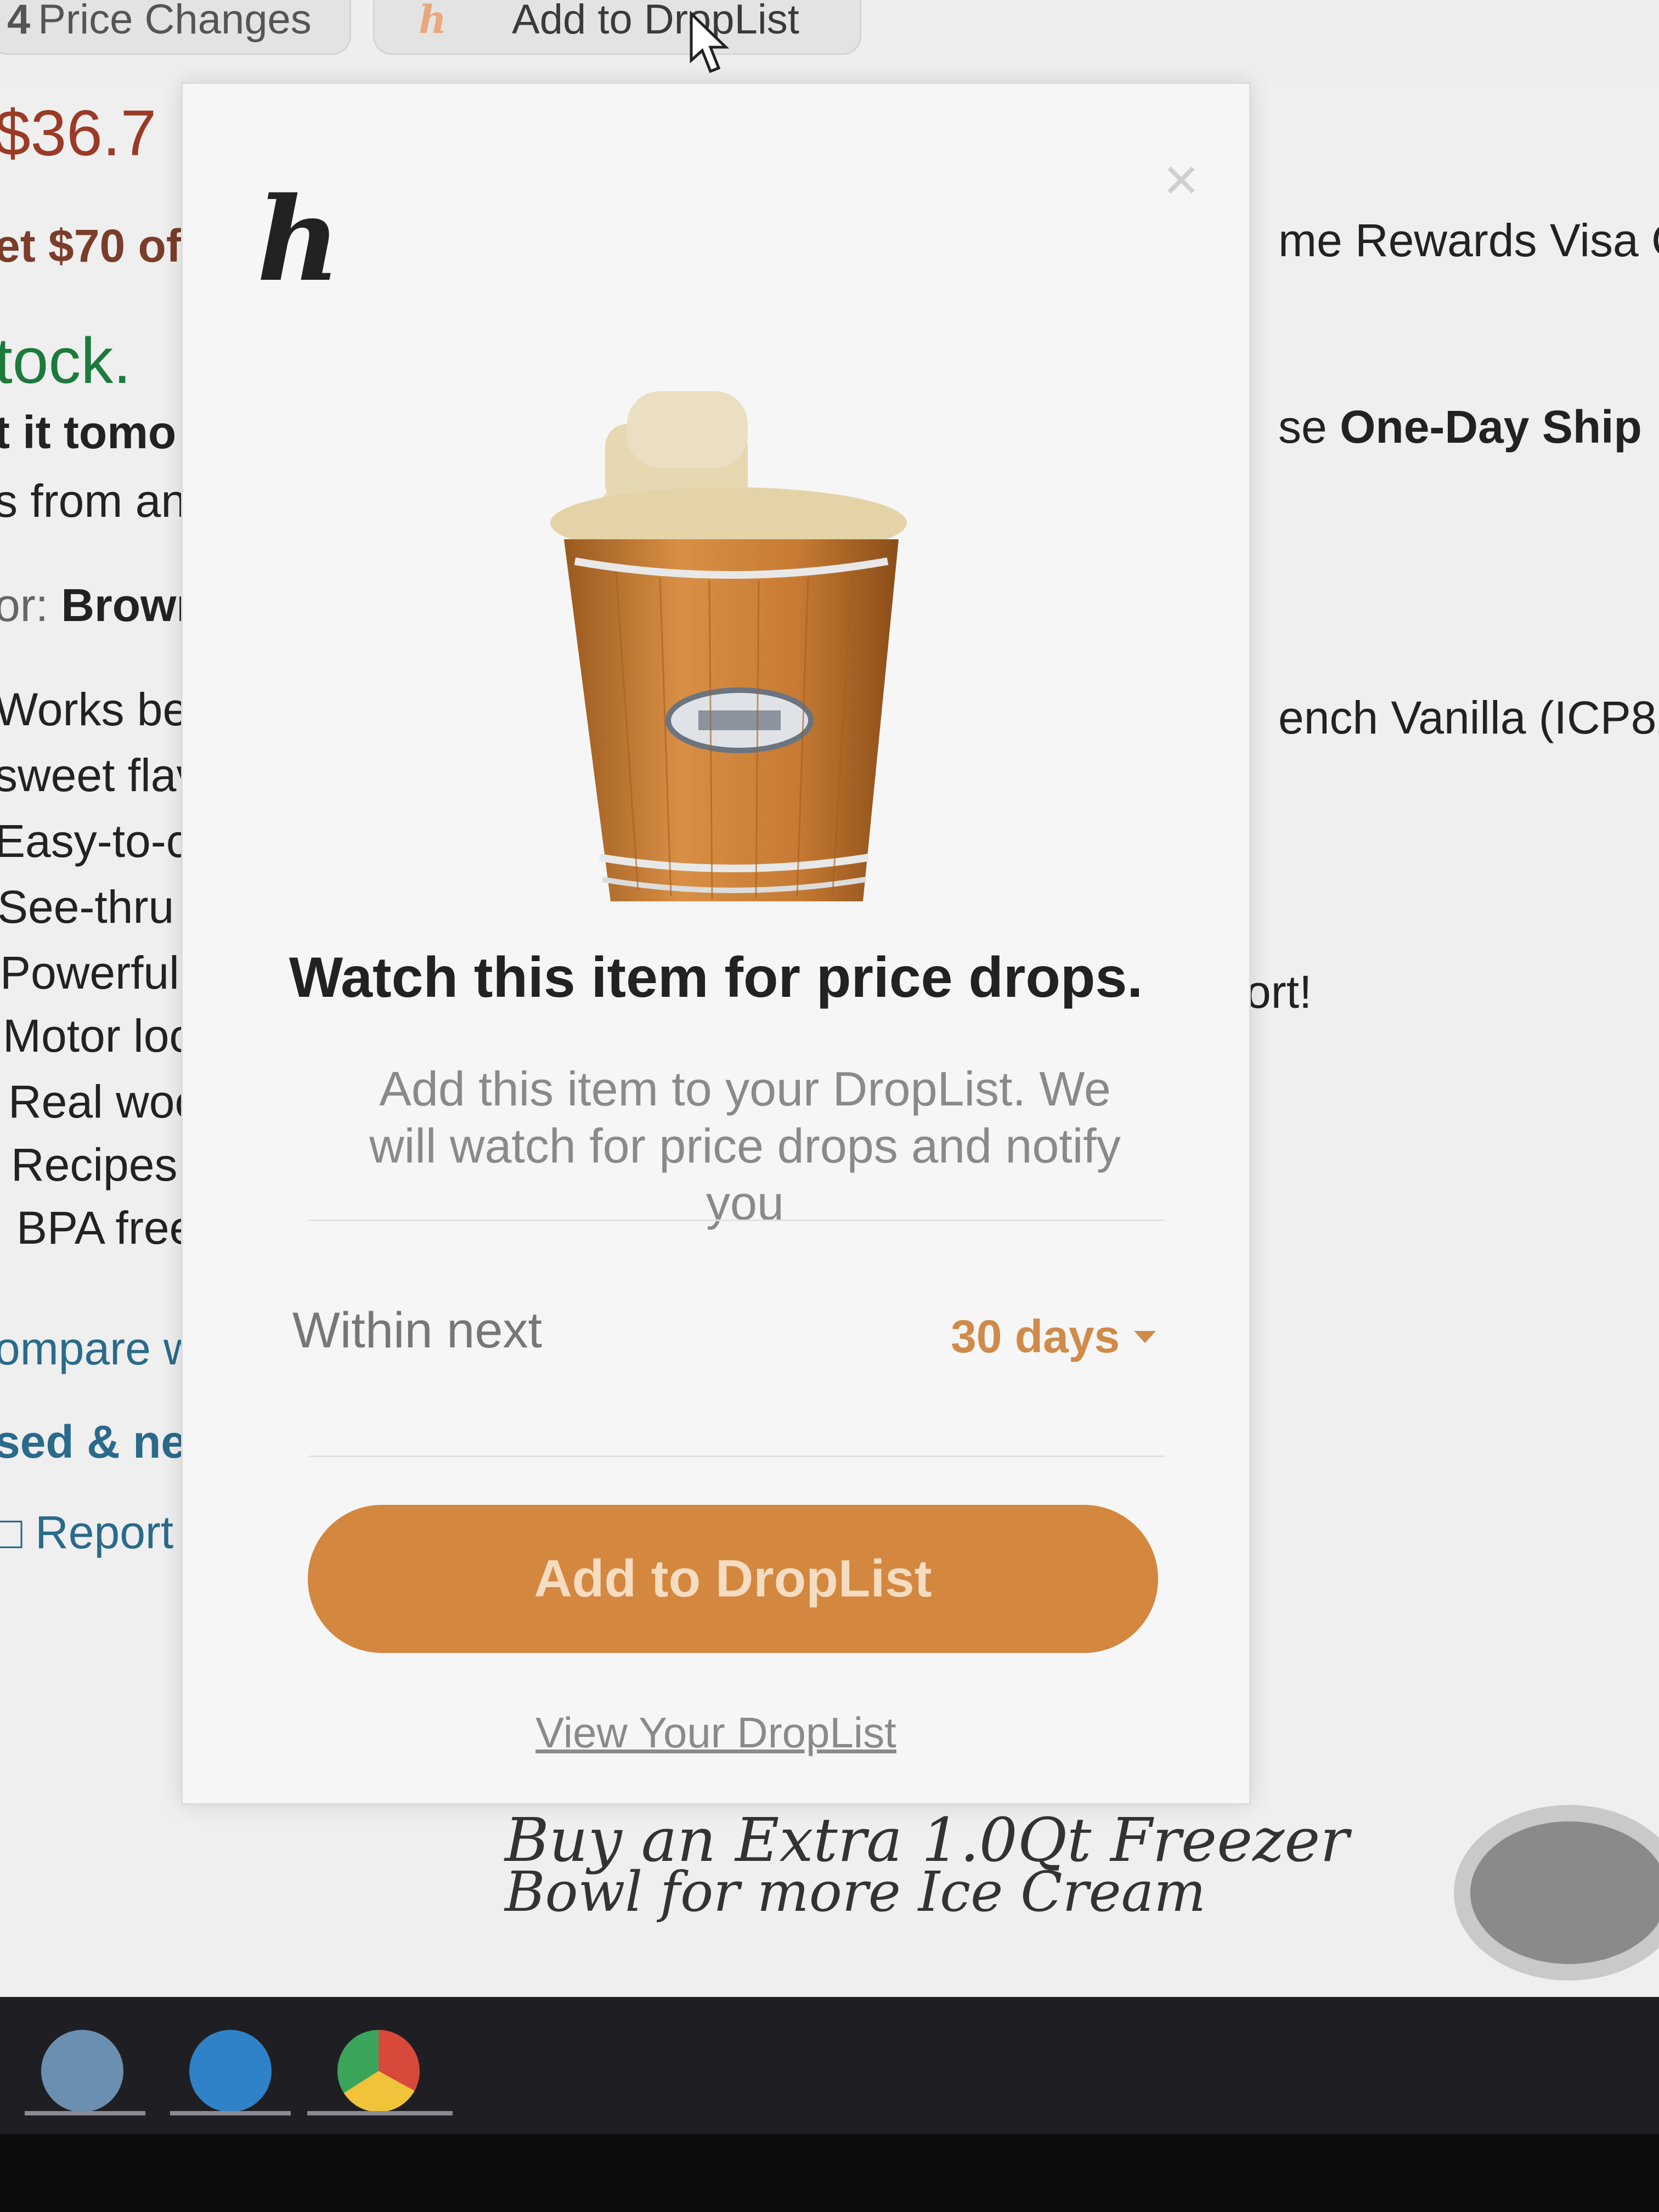 Image resolution: width=1659 pixels, height=2212 pixels. Describe the element at coordinates (299, 240) in the screenshot. I see `honey-logo: h` at that location.